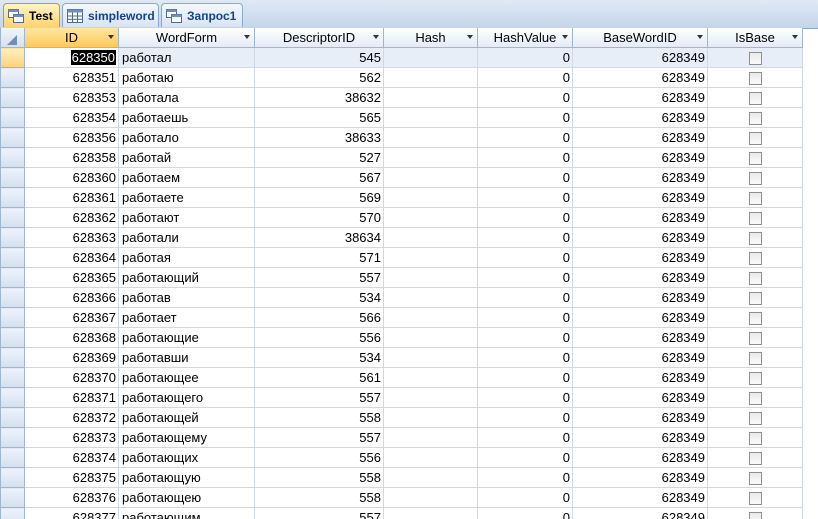 This screenshot has height=519, width=818. I want to click on table-row: 628376 работающею 558 0 628349, so click(401, 497).